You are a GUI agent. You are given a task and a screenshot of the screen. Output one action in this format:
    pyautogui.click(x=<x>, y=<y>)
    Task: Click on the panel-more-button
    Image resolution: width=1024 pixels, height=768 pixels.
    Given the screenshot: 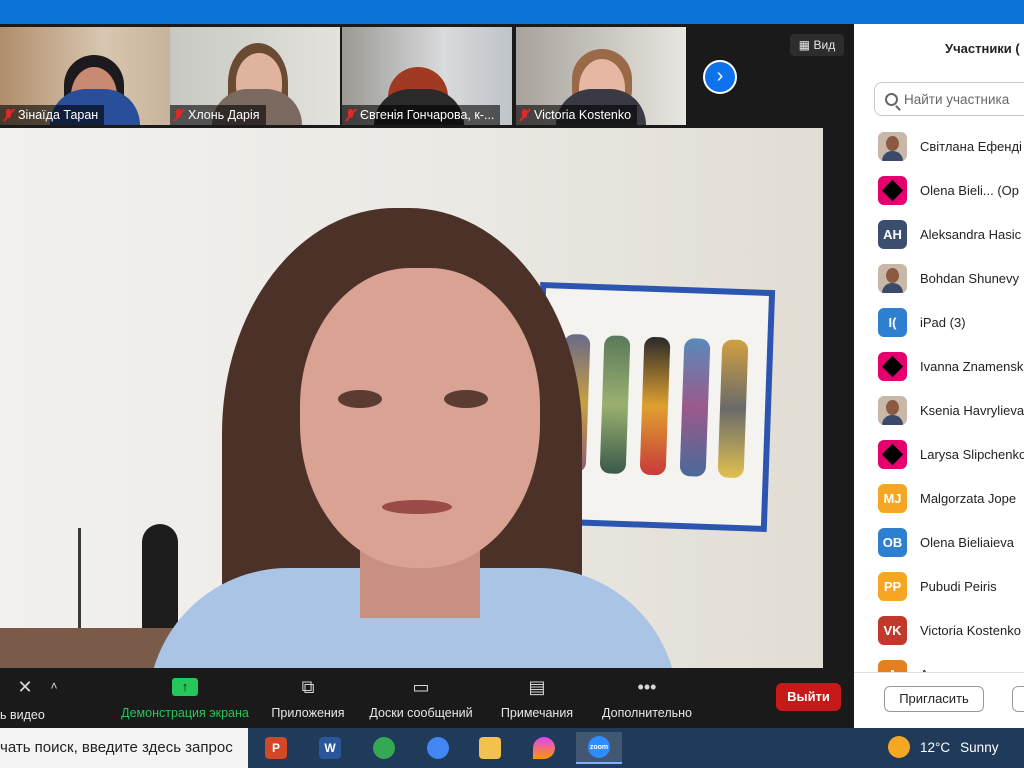 What is the action you would take?
    pyautogui.click(x=1018, y=699)
    